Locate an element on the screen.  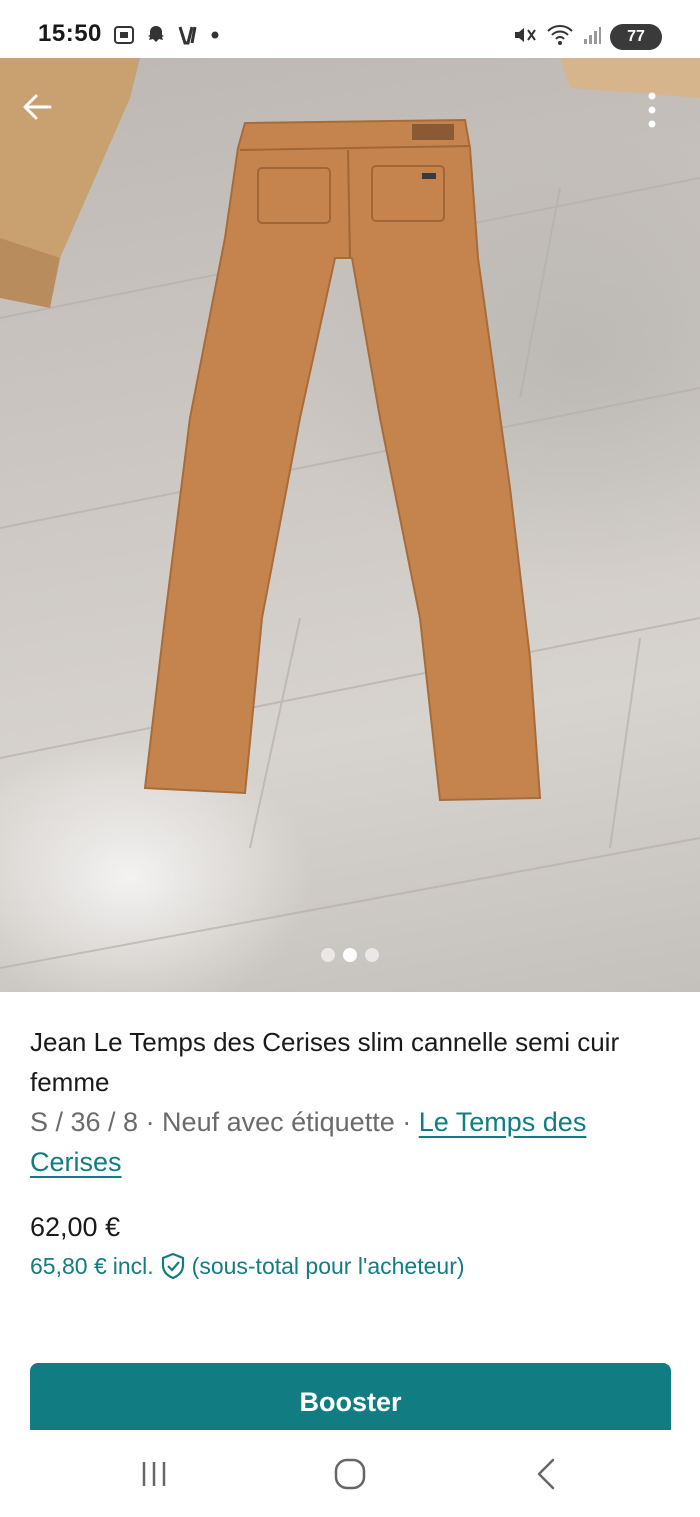
pagination-dot-active is located at coordinates (350, 955).